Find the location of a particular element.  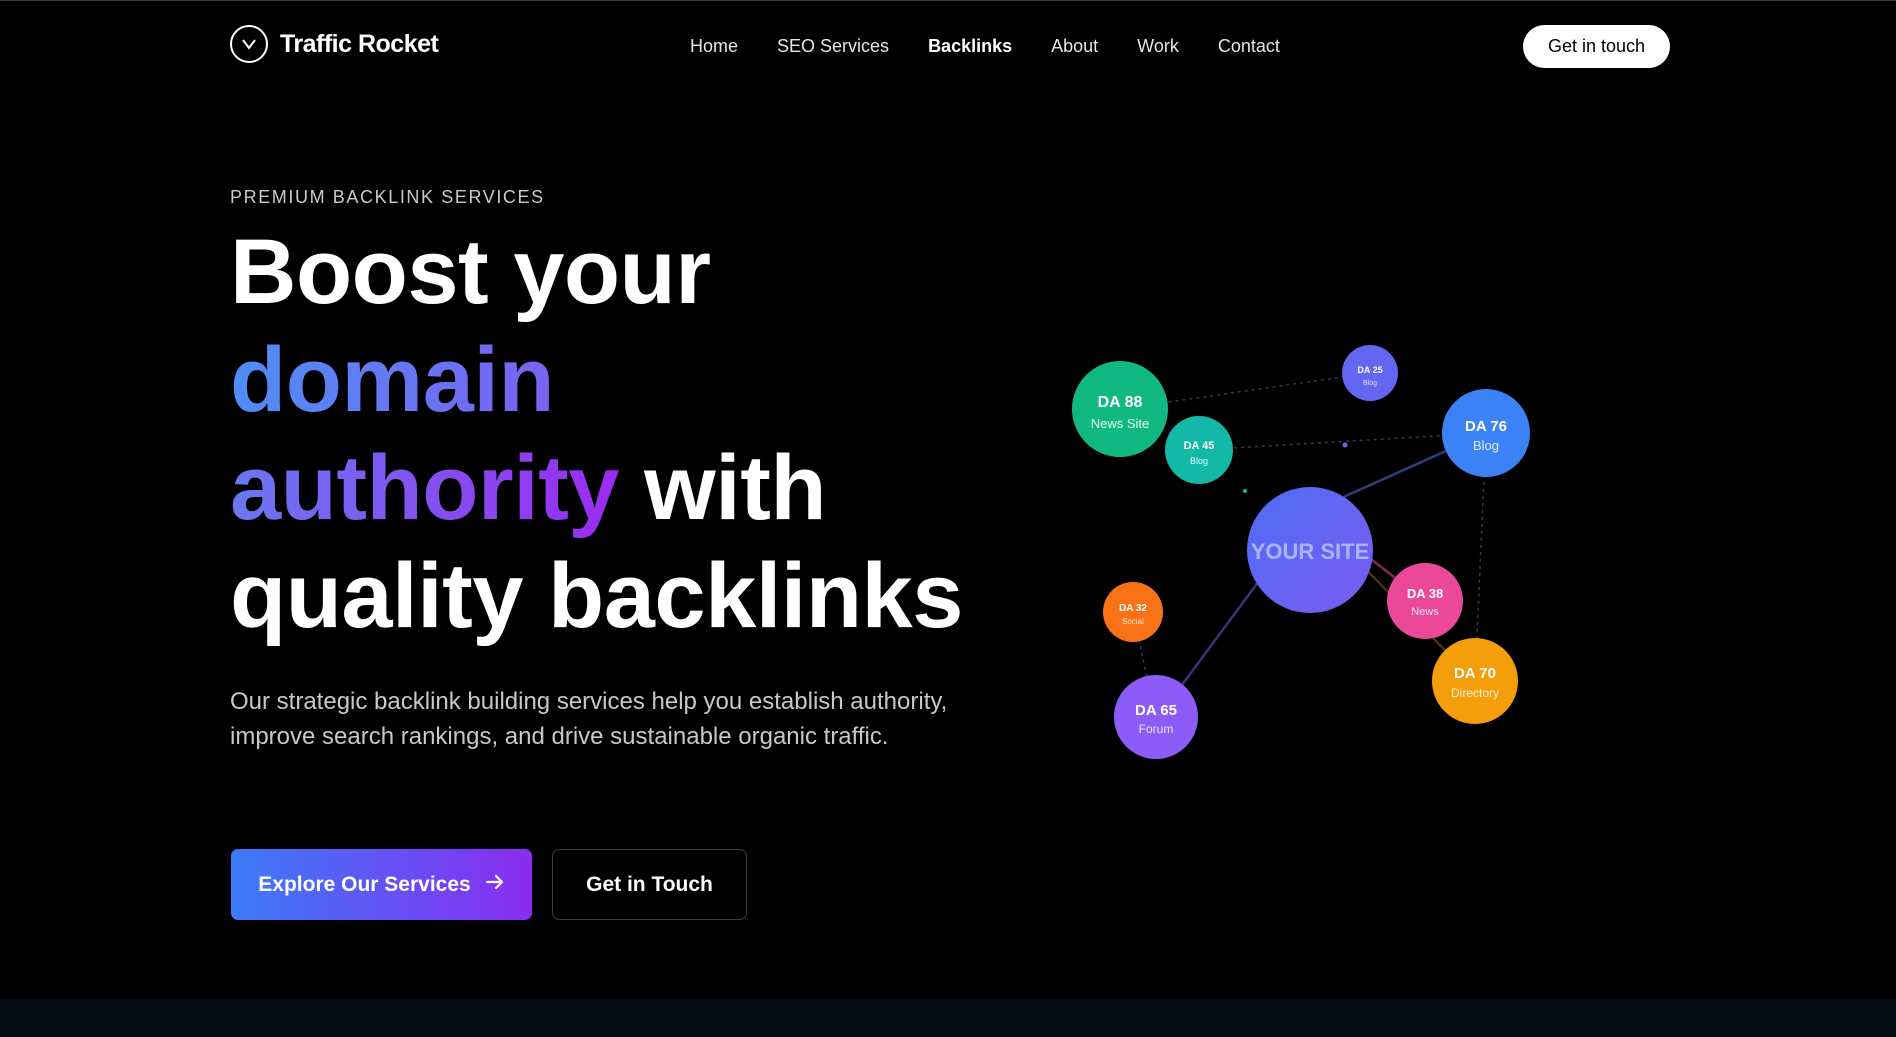

svg-text: Directory is located at coordinates (1475, 693).